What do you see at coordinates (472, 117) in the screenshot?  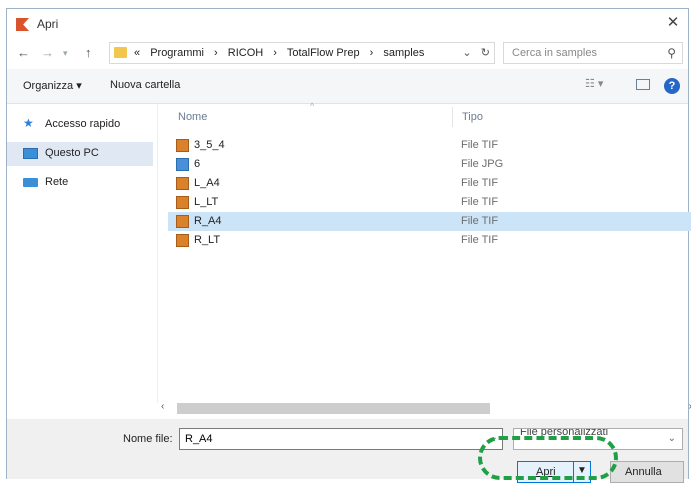 I see `column-header-type: Tipo` at bounding box center [472, 117].